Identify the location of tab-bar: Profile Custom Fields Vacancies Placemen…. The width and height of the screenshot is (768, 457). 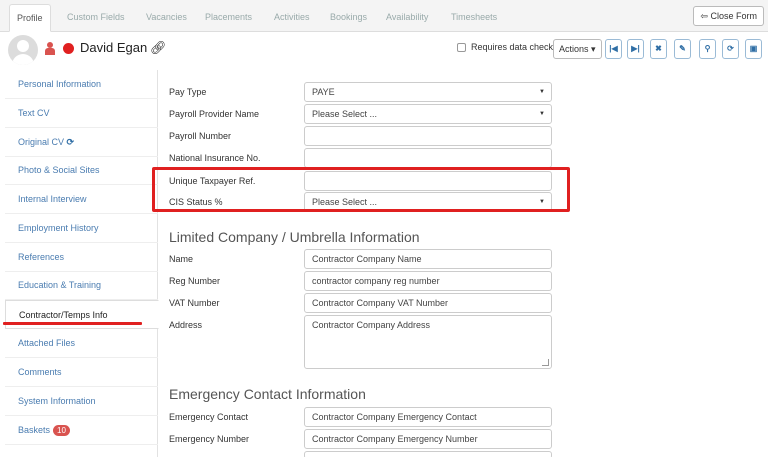
(384, 16).